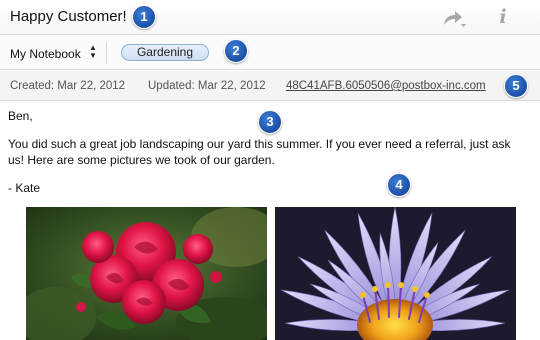 The height and width of the screenshot is (340, 540). What do you see at coordinates (454, 18) in the screenshot?
I see `forward-icon` at bounding box center [454, 18].